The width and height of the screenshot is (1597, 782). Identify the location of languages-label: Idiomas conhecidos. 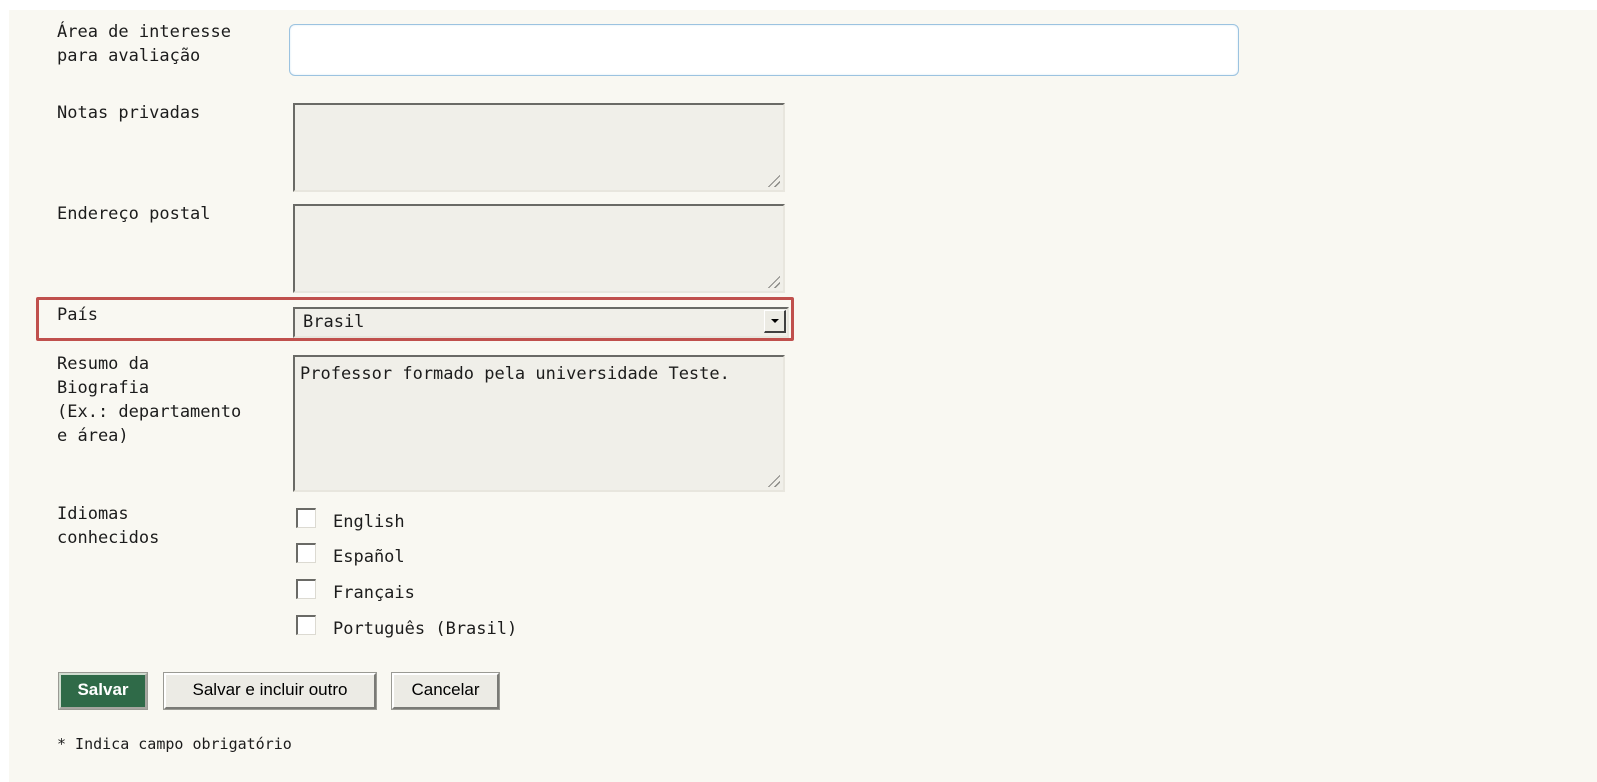
(108, 526).